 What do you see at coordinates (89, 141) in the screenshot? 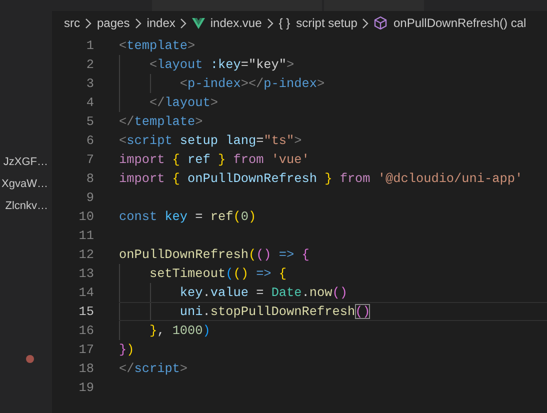
I see `line-number: 6` at bounding box center [89, 141].